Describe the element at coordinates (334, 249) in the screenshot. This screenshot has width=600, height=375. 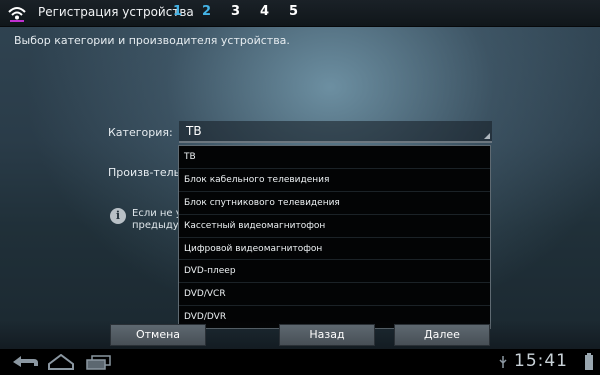
I see `dropdown-option: Цифровой видеомагнитофон` at that location.